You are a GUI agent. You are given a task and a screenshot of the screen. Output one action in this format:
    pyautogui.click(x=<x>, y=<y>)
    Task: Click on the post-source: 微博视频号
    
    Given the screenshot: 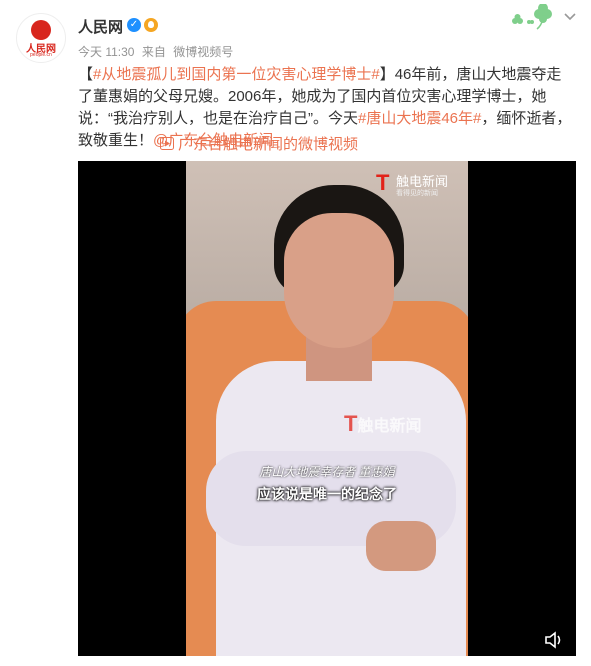 What is the action you would take?
    pyautogui.click(x=203, y=52)
    